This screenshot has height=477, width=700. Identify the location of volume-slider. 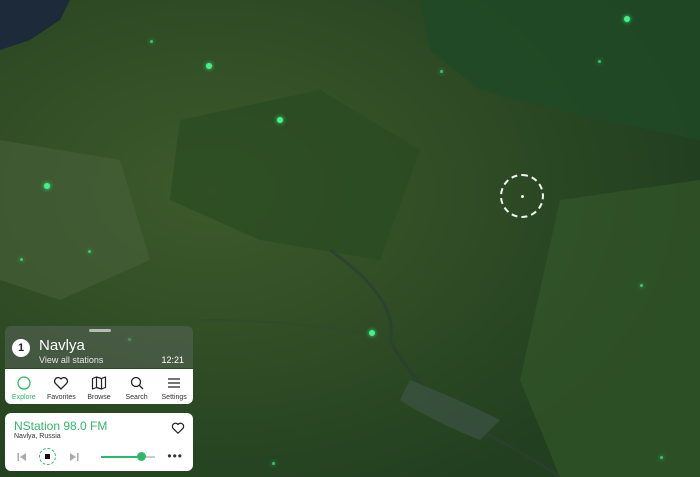
(128, 456).